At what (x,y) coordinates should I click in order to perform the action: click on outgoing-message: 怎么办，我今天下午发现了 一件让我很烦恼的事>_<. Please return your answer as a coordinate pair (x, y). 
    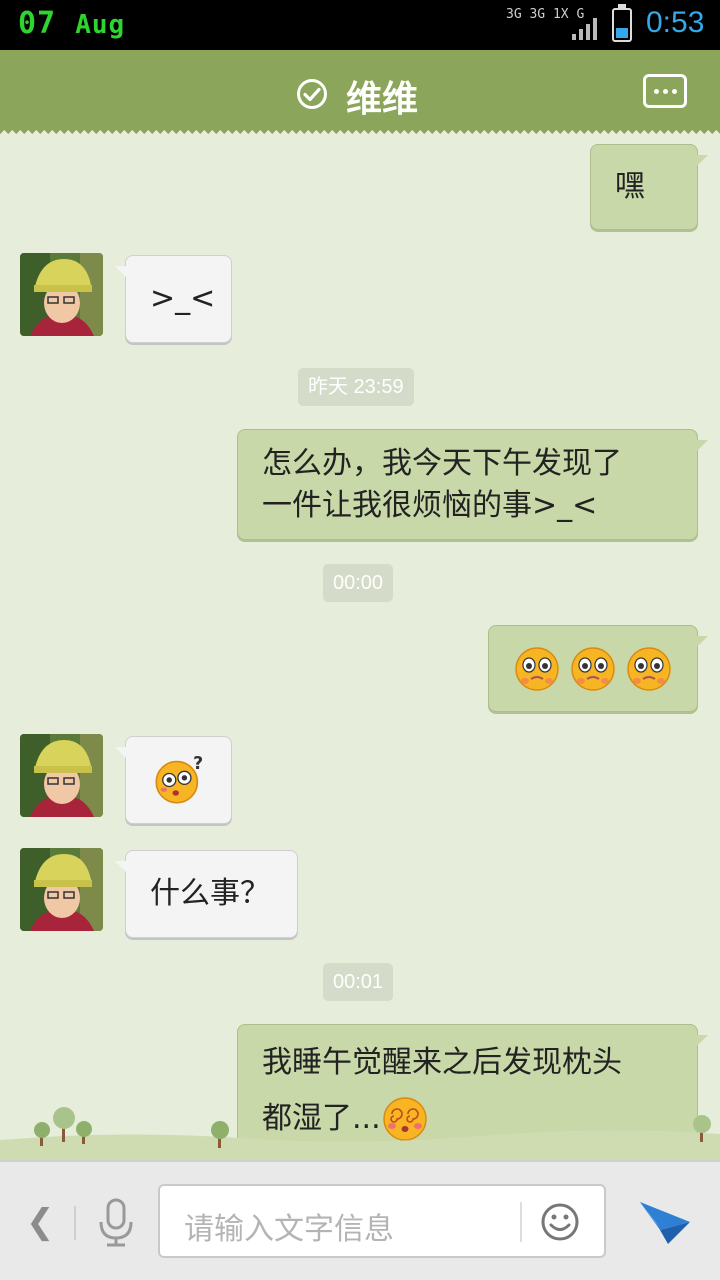
    Looking at the image, I should click on (472, 484).